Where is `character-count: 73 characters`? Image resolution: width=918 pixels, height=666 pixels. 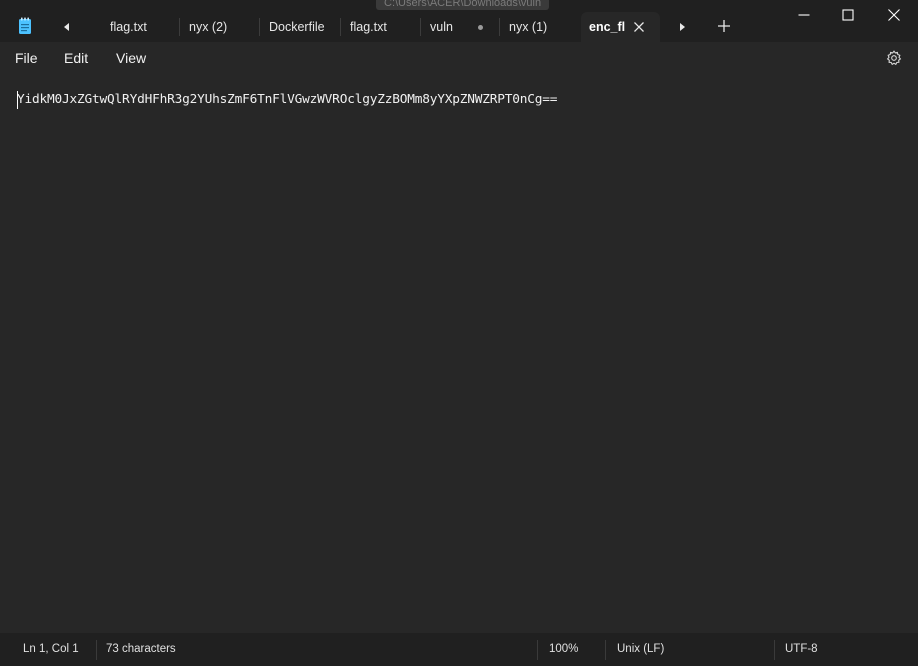 character-count: 73 characters is located at coordinates (141, 649).